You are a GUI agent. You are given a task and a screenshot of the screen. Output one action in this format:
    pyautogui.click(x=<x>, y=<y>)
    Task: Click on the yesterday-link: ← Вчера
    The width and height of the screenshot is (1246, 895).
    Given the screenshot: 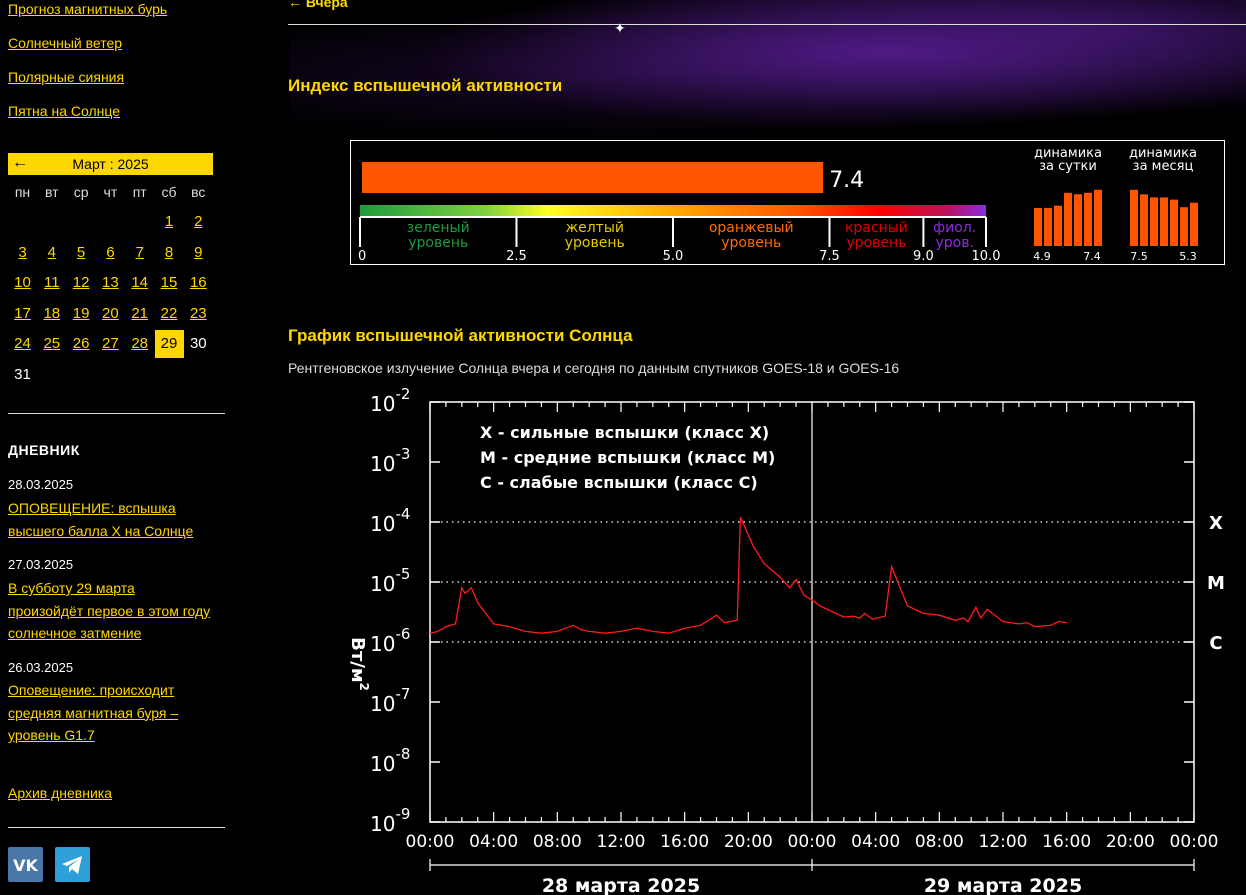 What is the action you would take?
    pyautogui.click(x=318, y=5)
    